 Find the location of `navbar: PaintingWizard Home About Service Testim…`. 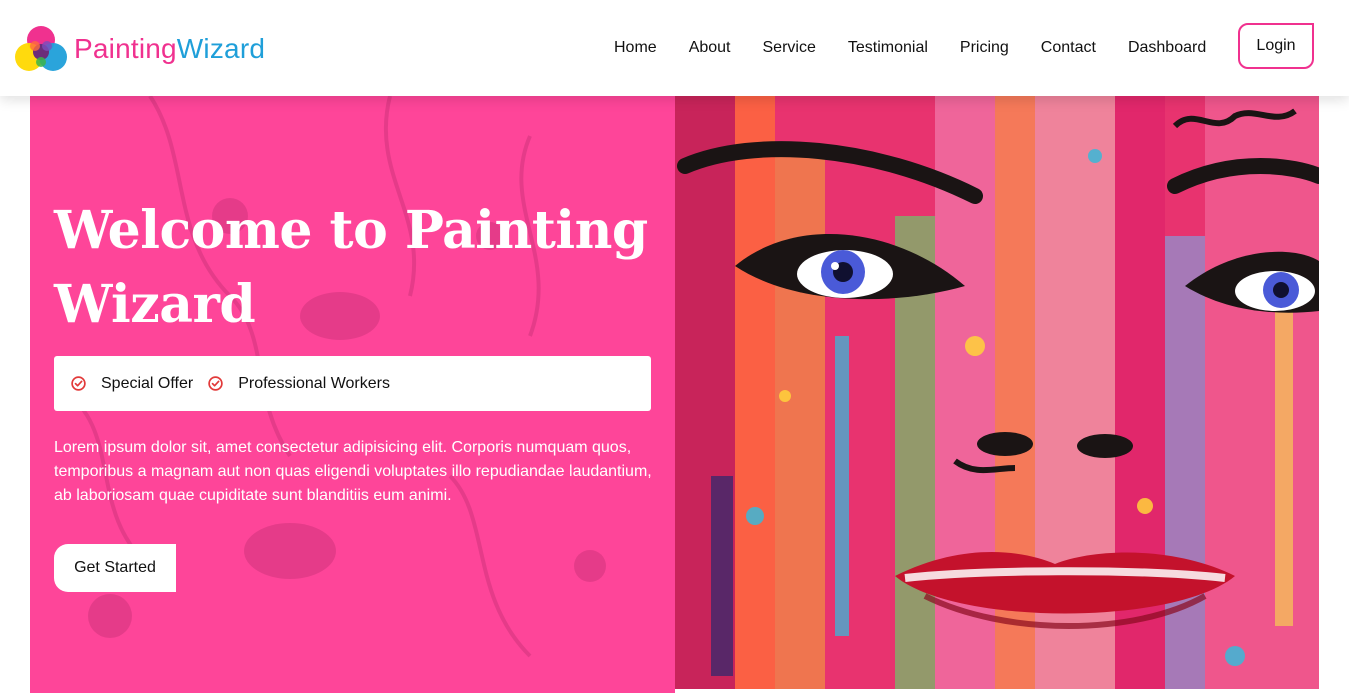

navbar: PaintingWizard Home About Service Testim… is located at coordinates (674, 48).